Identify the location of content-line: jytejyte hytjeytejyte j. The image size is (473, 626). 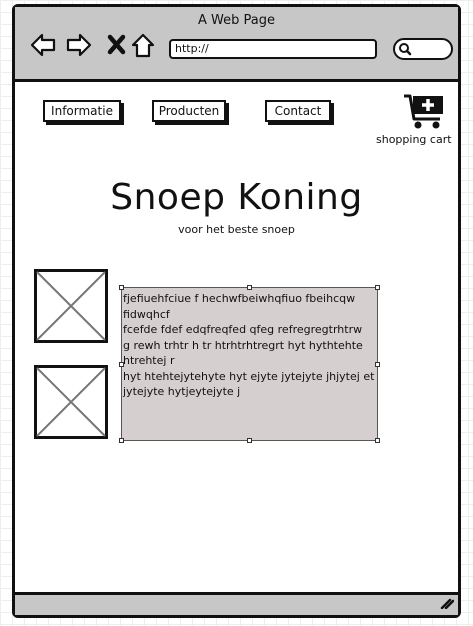
(182, 391).